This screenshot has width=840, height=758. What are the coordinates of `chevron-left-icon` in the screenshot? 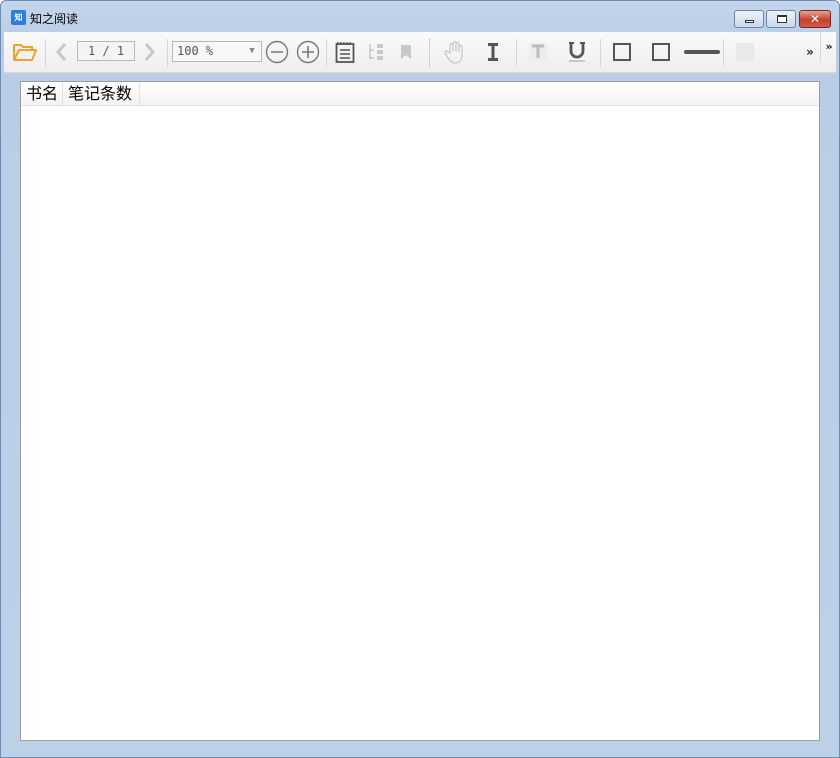 It's located at (61, 52).